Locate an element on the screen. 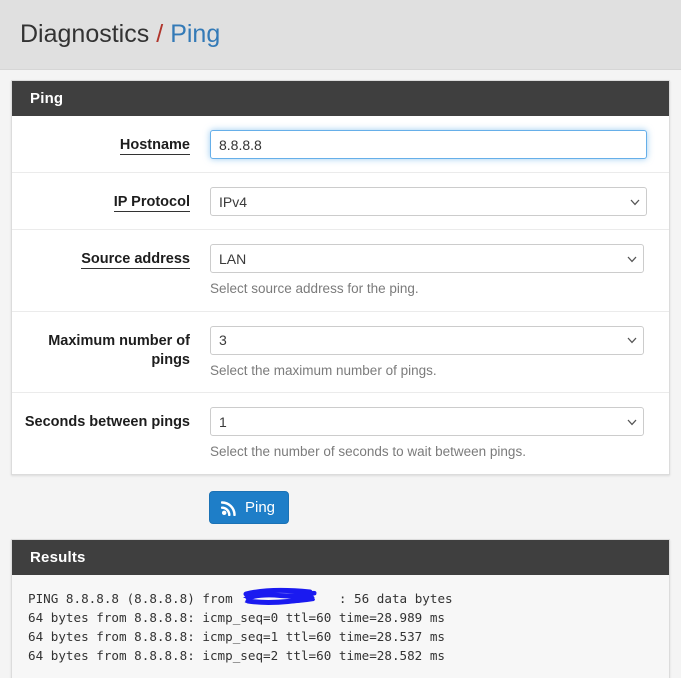 This screenshot has width=681, height=678. ping-panel-heading: Ping is located at coordinates (340, 98).